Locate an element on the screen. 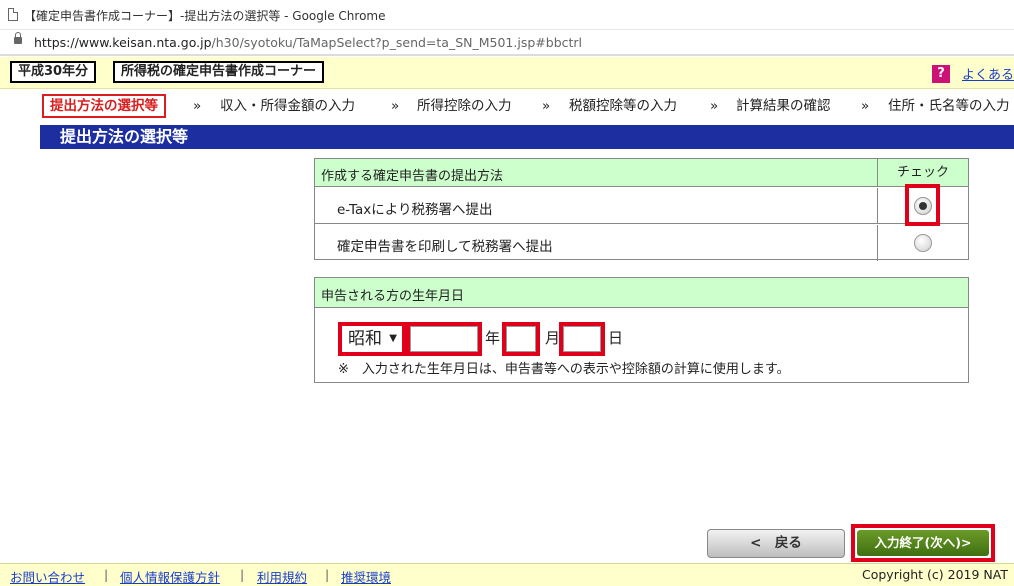 The height and width of the screenshot is (586, 1014). birth-month-input is located at coordinates (521, 339).